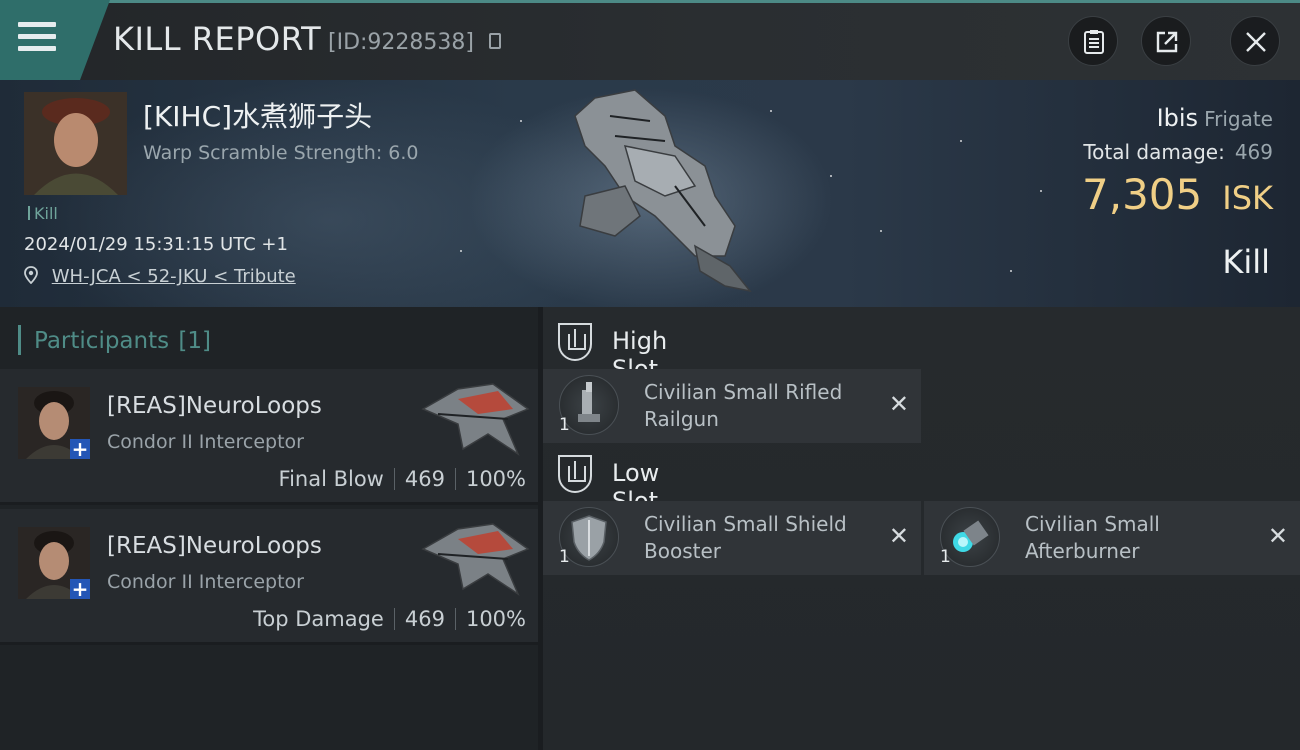 This screenshot has width=1300, height=750. Describe the element at coordinates (389, 619) in the screenshot. I see `participant-stats: Top Damage 469 100%` at that location.